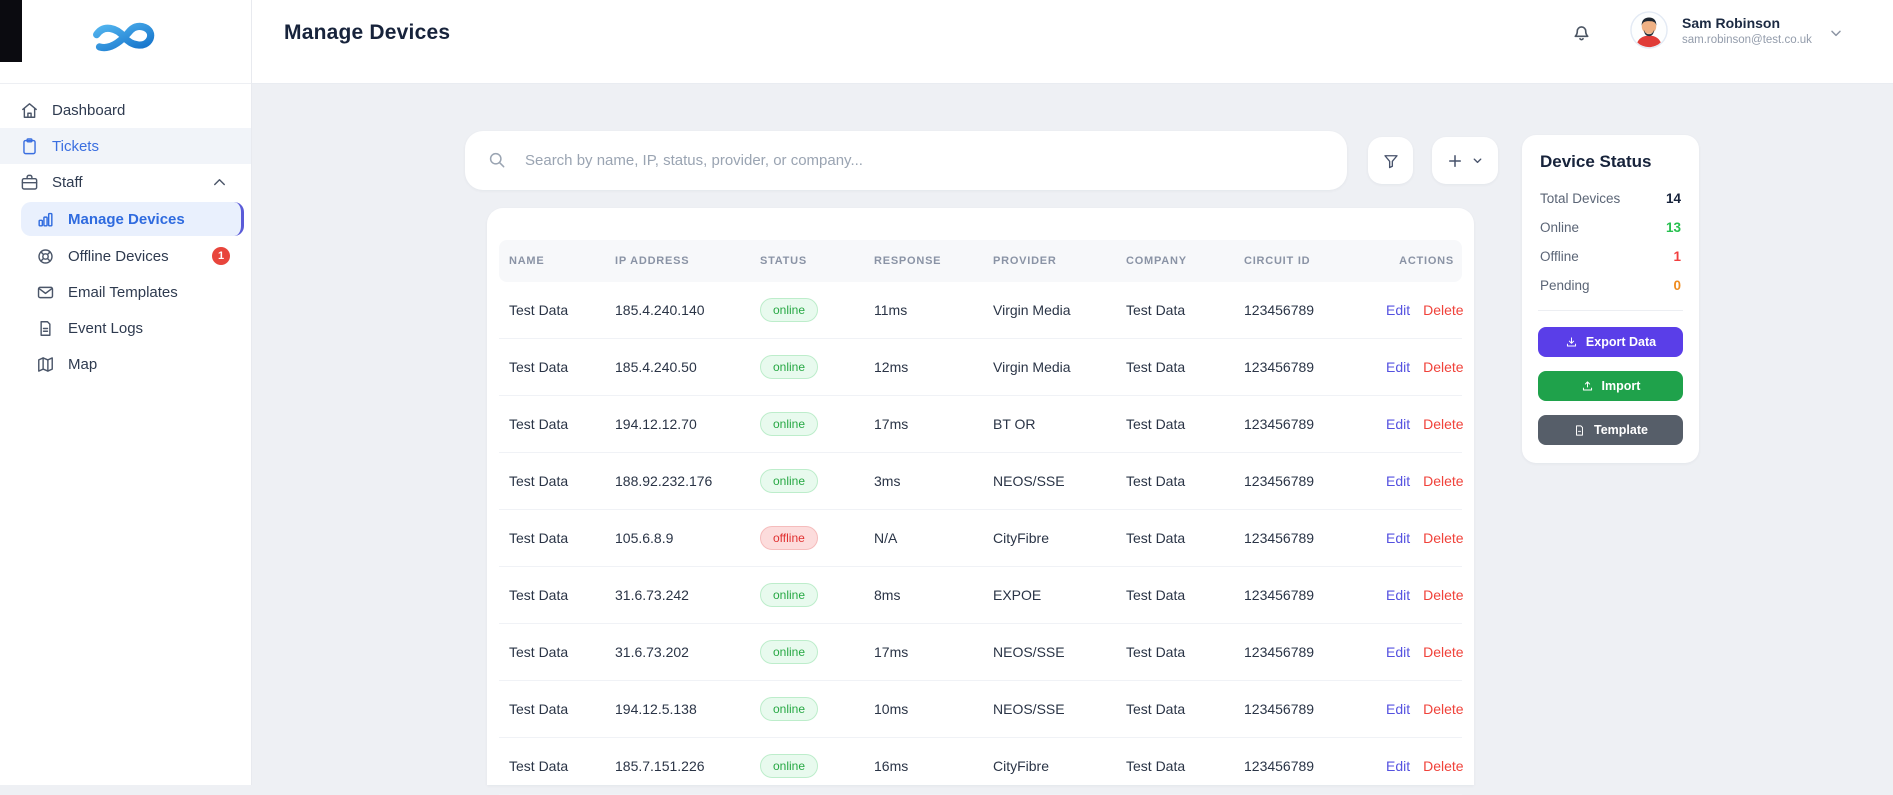 This screenshot has width=1893, height=795. Describe the element at coordinates (1649, 30) in the screenshot. I see `user-avatar` at that location.